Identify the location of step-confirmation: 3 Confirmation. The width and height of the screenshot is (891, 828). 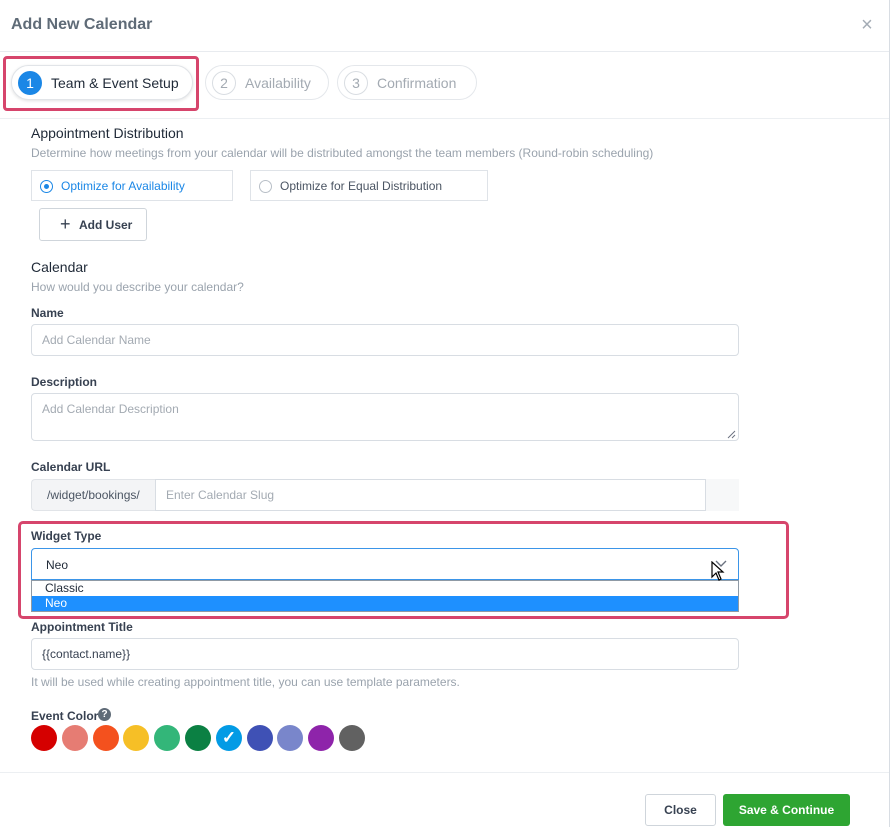
(407, 82).